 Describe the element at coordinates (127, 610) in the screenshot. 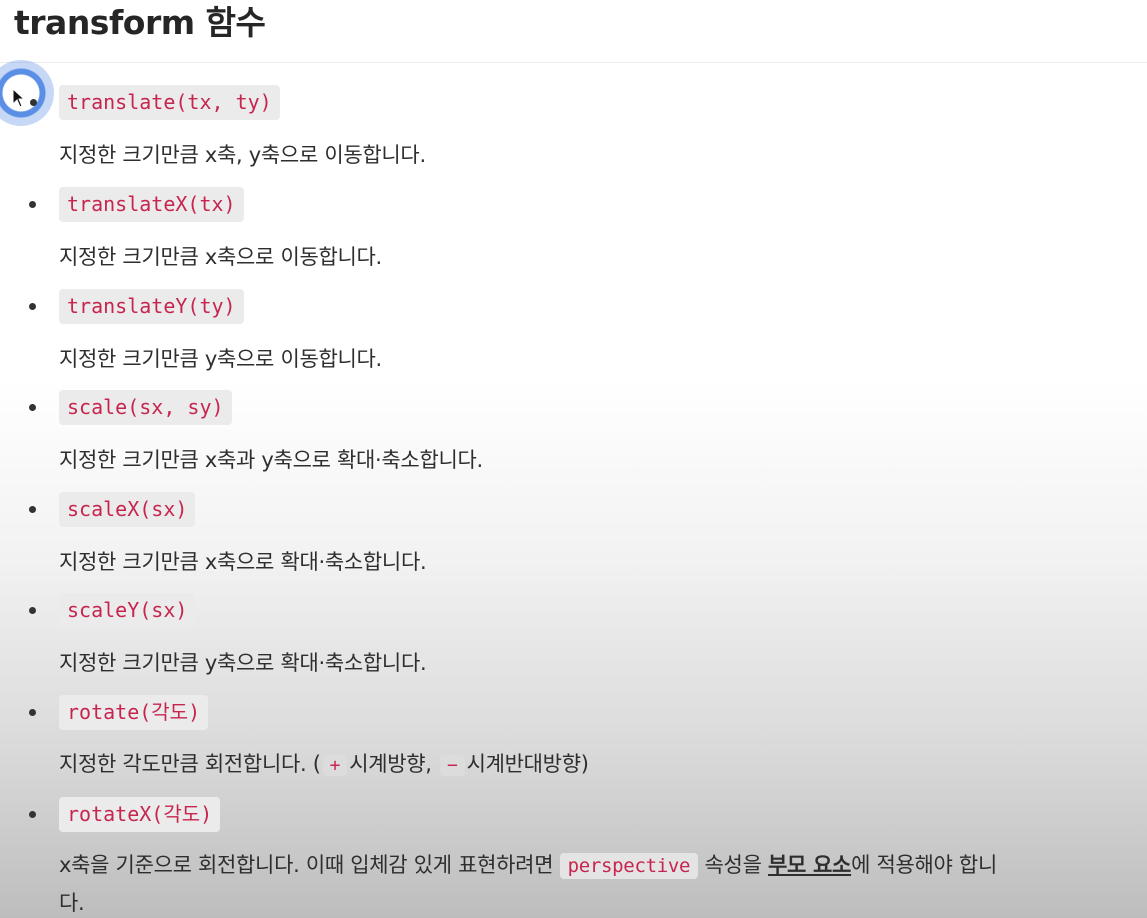

I see `code-scaley: scaleY(sx)` at that location.